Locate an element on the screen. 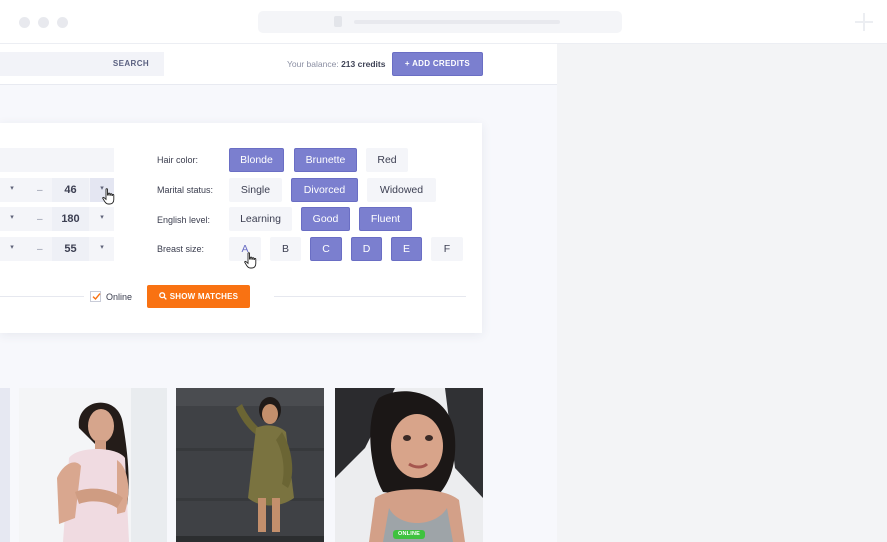 The image size is (887, 542). marital-single-option: Single is located at coordinates (255, 190).